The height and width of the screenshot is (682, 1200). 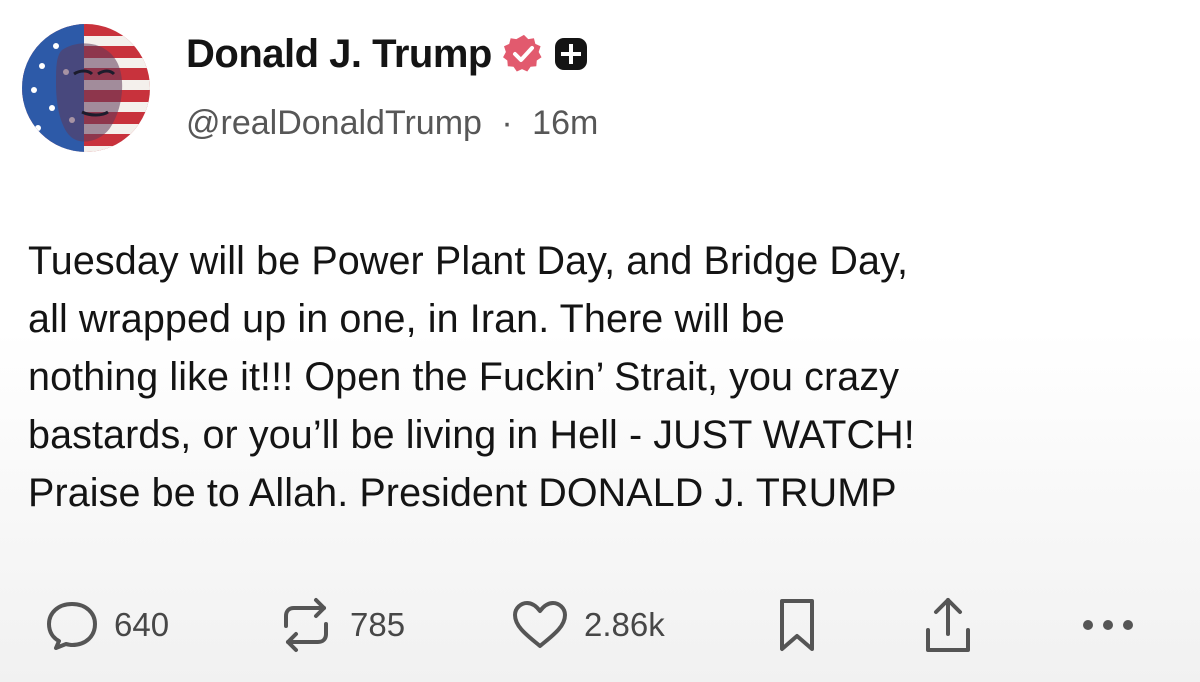 I want to click on share-icon, so click(x=948, y=625).